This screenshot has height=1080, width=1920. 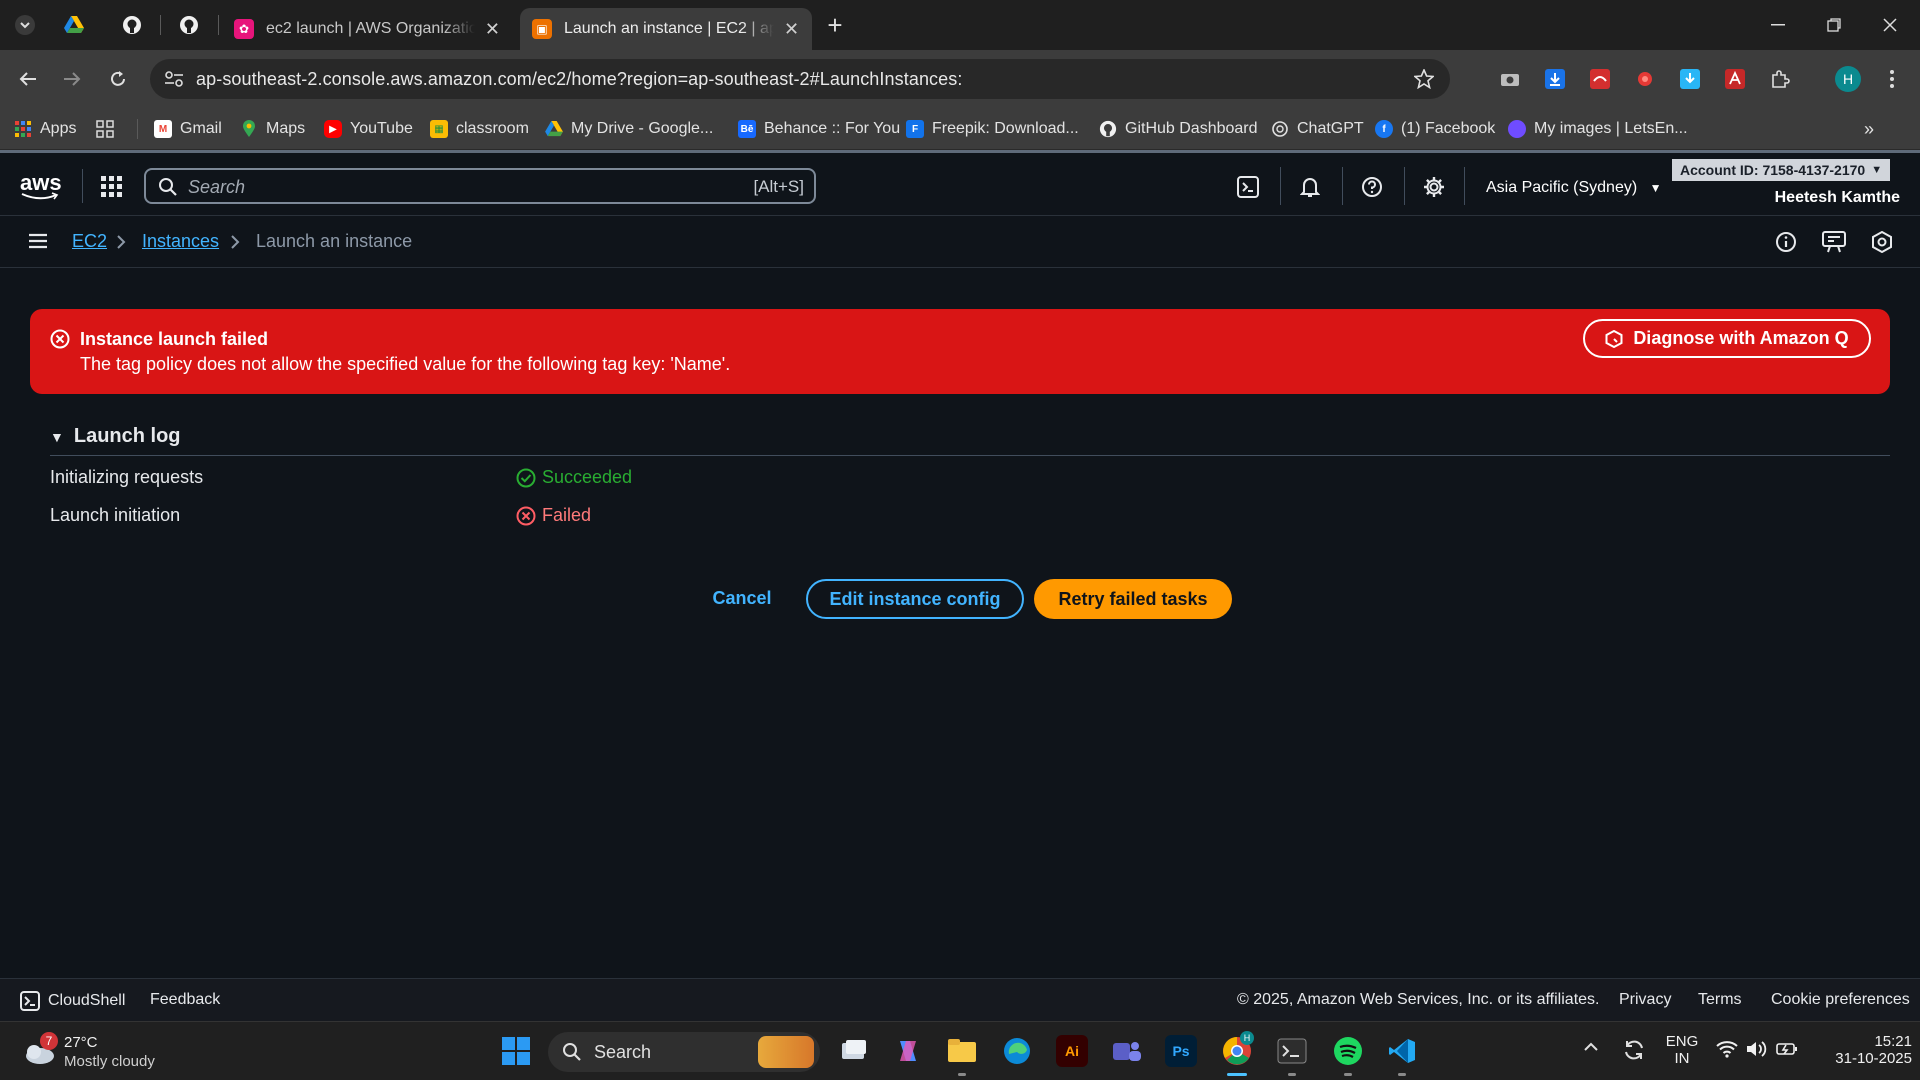 I want to click on cancel-button: Cancel, so click(x=742, y=598).